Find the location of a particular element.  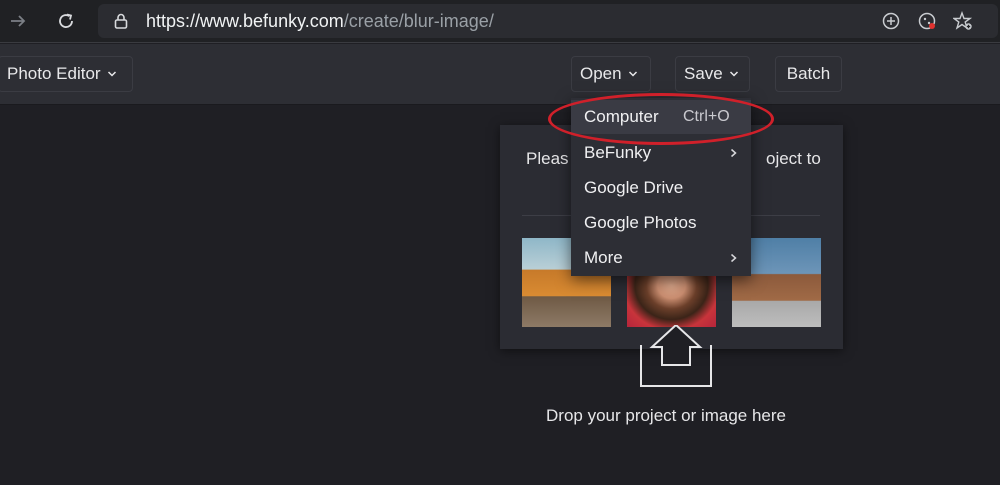

save-label: Save is located at coordinates (703, 73).